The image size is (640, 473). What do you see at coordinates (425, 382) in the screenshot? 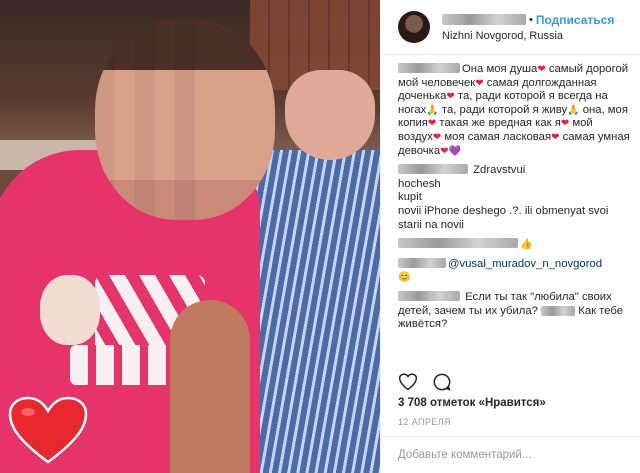
I see `post-actions` at bounding box center [425, 382].